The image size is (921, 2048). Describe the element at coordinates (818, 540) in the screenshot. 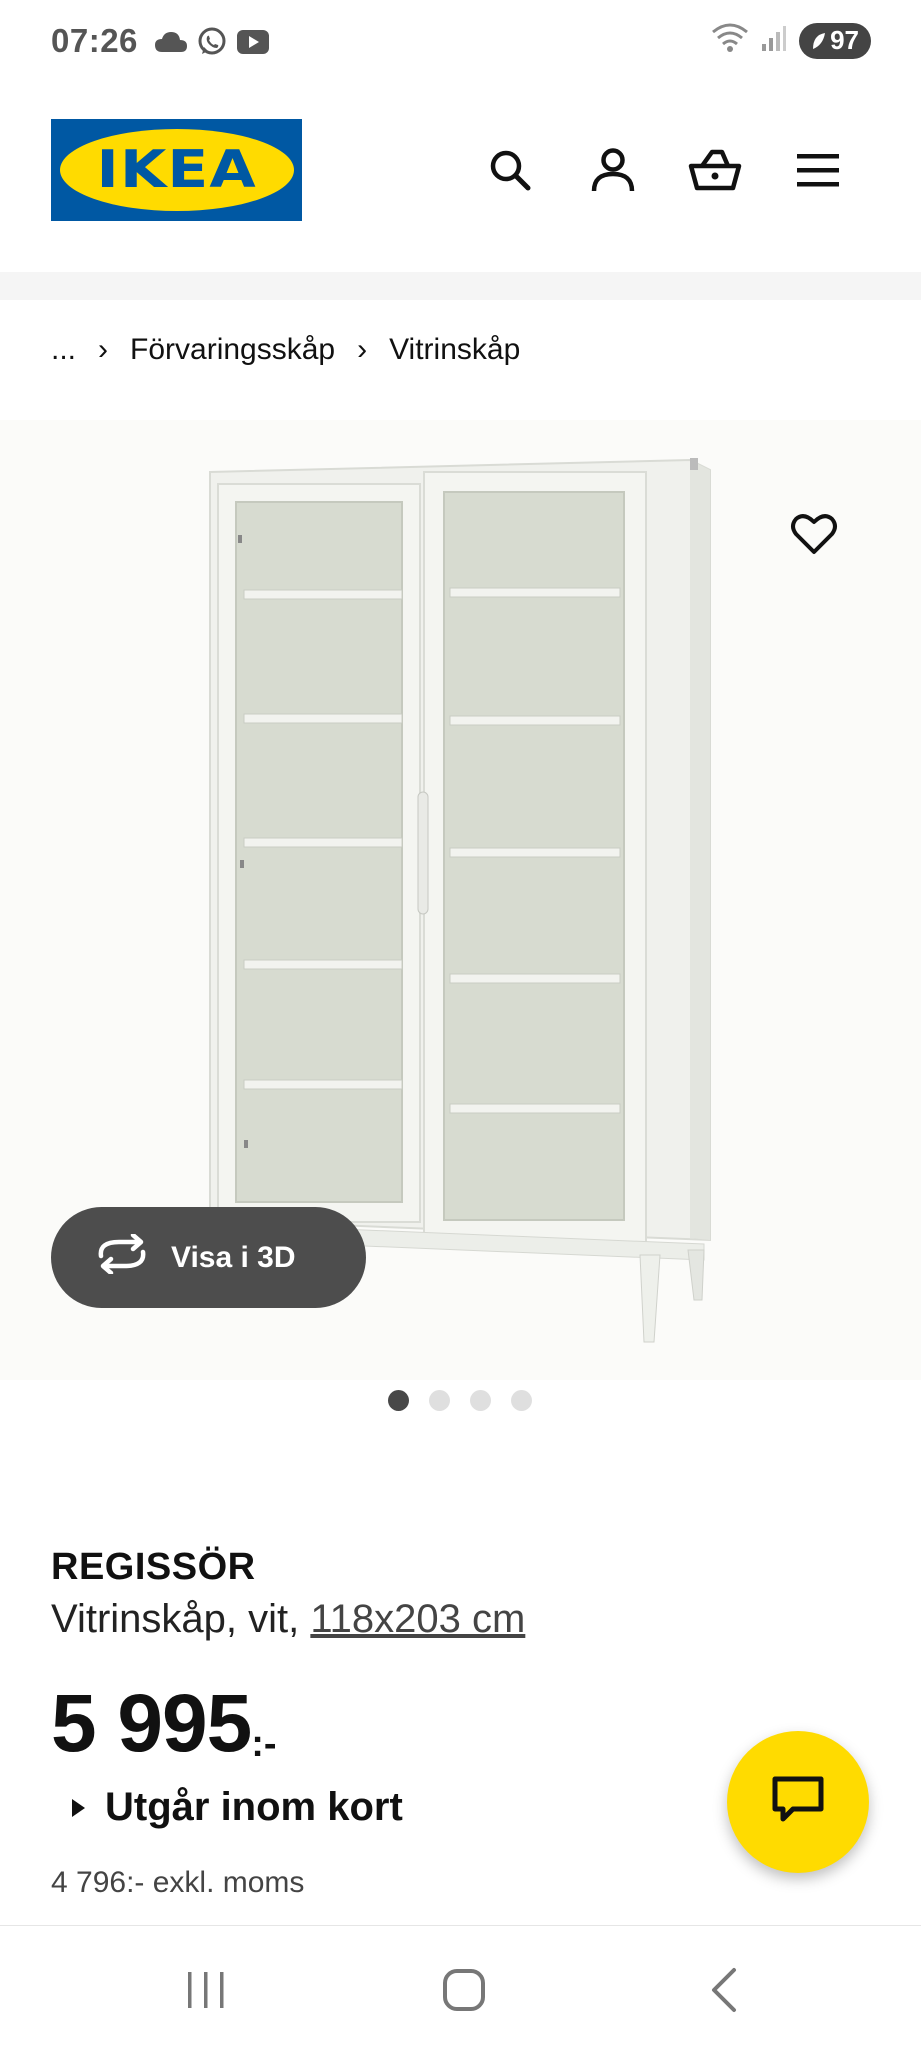

I see `heart-icon` at that location.